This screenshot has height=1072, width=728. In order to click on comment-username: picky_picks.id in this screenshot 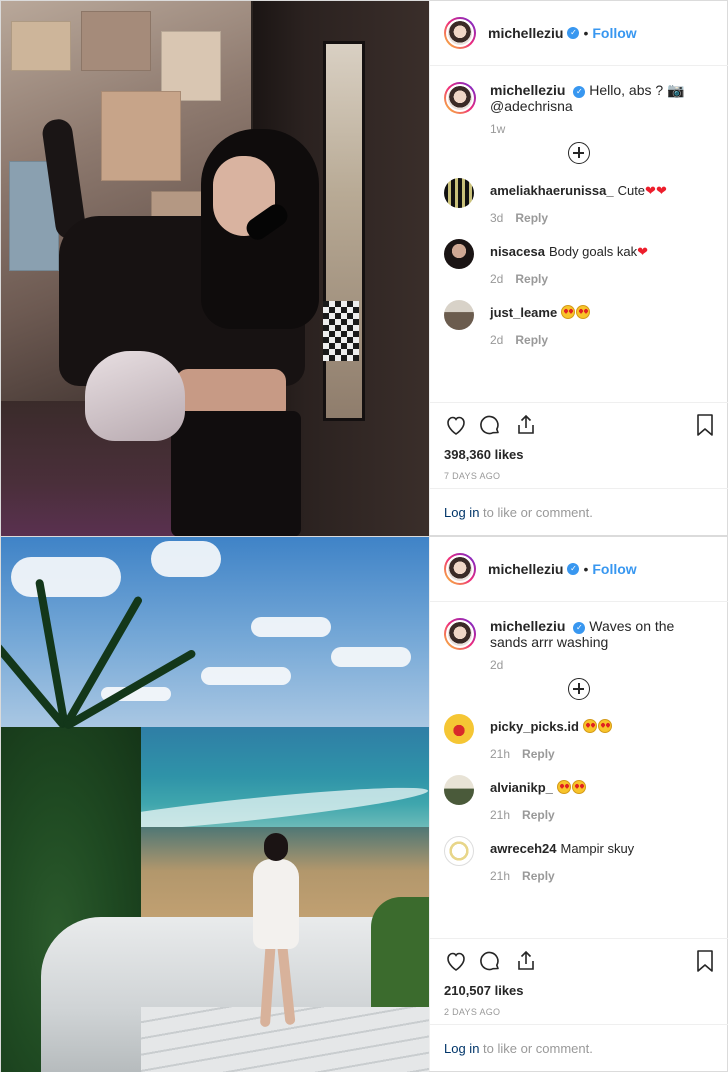, I will do `click(534, 726)`.